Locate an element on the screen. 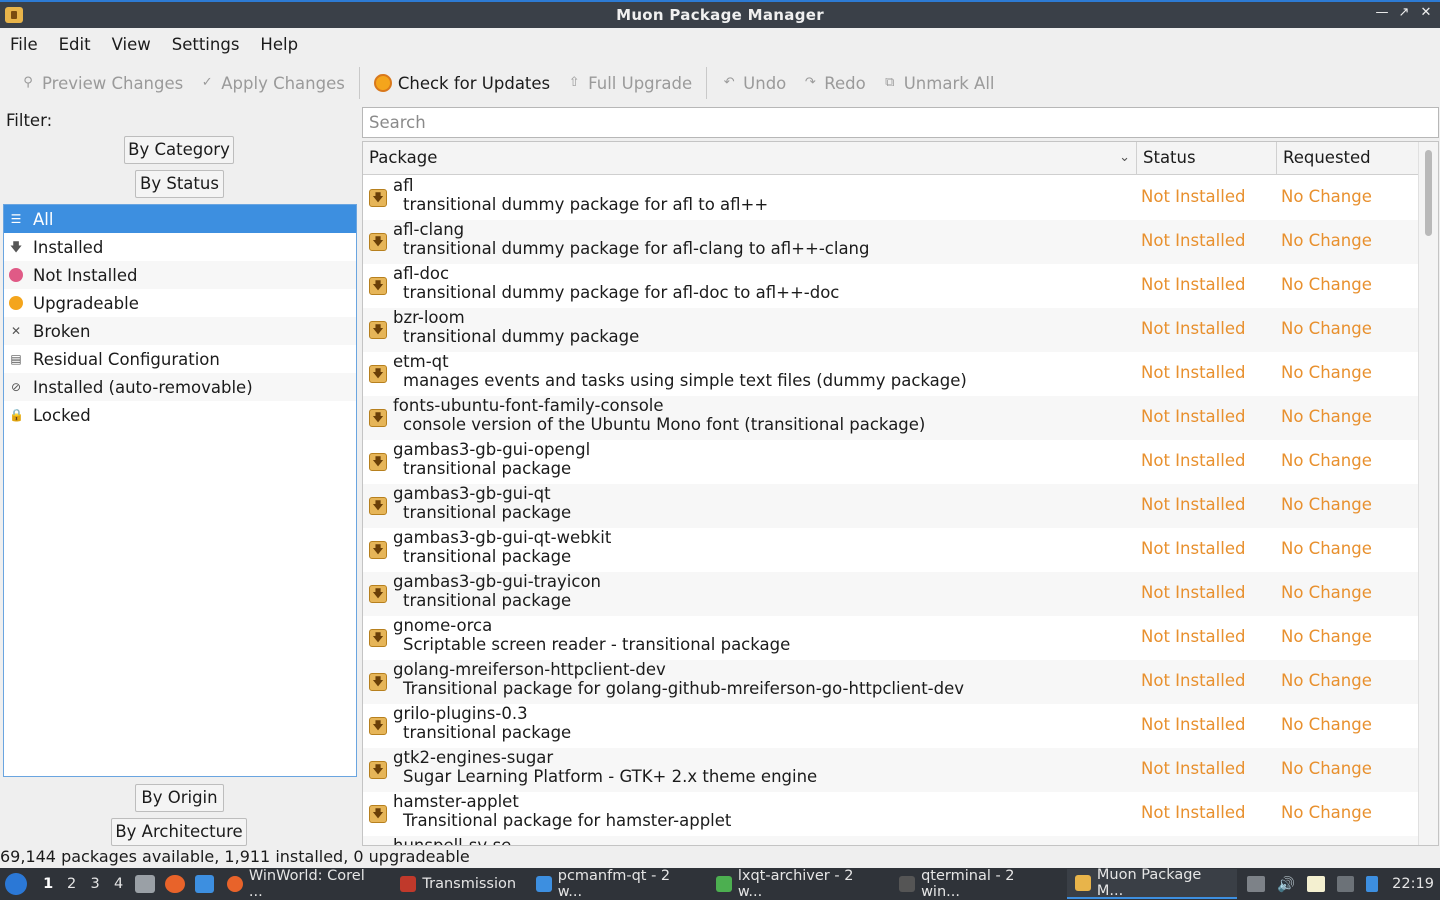 The image size is (1440, 900). column-header-package: Package ⌄ is located at coordinates (750, 158).